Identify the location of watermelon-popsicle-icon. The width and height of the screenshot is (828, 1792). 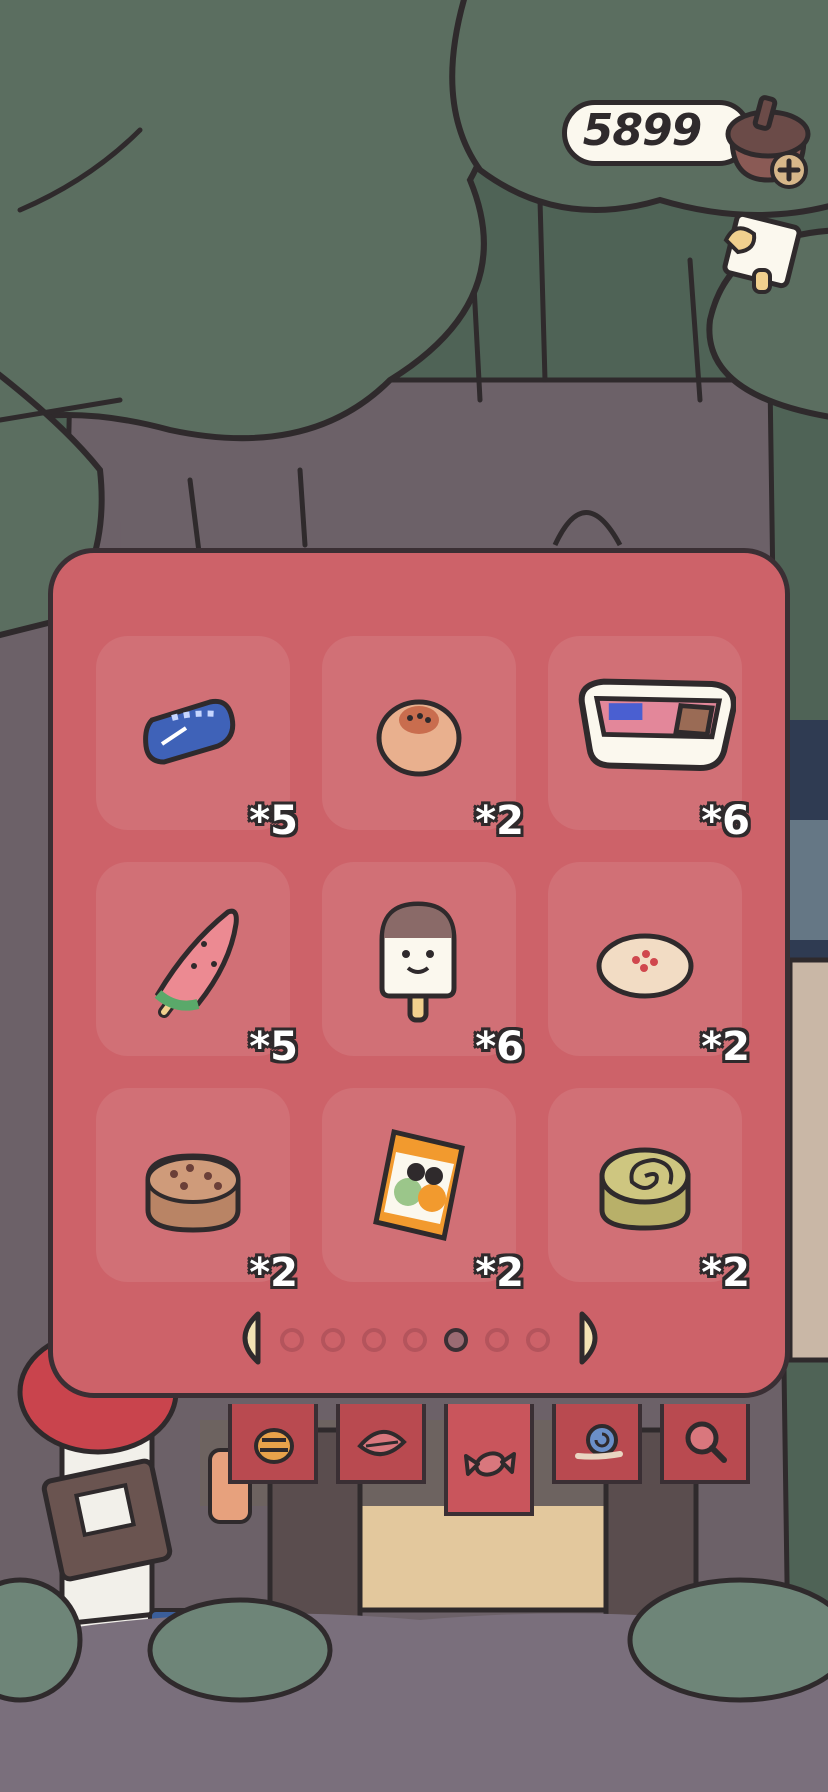
(196, 963).